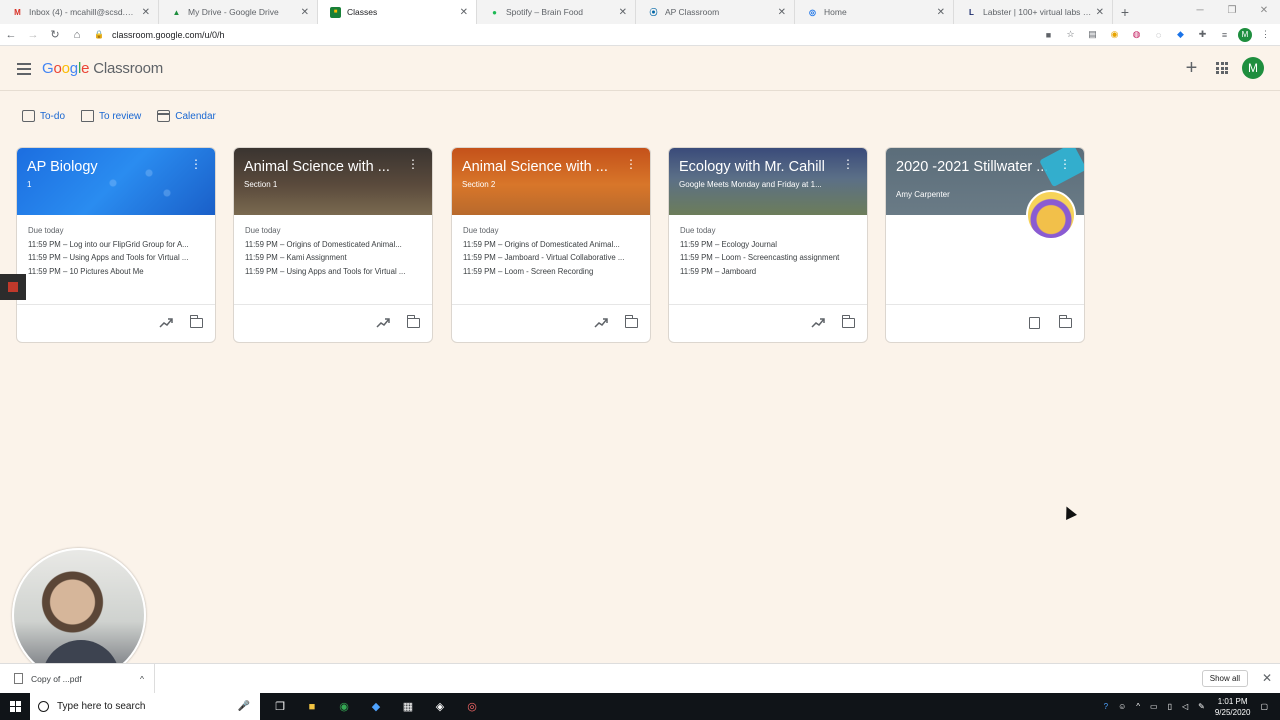 Image resolution: width=1280 pixels, height=720 pixels. I want to click on recording-indicator, so click(13, 287).